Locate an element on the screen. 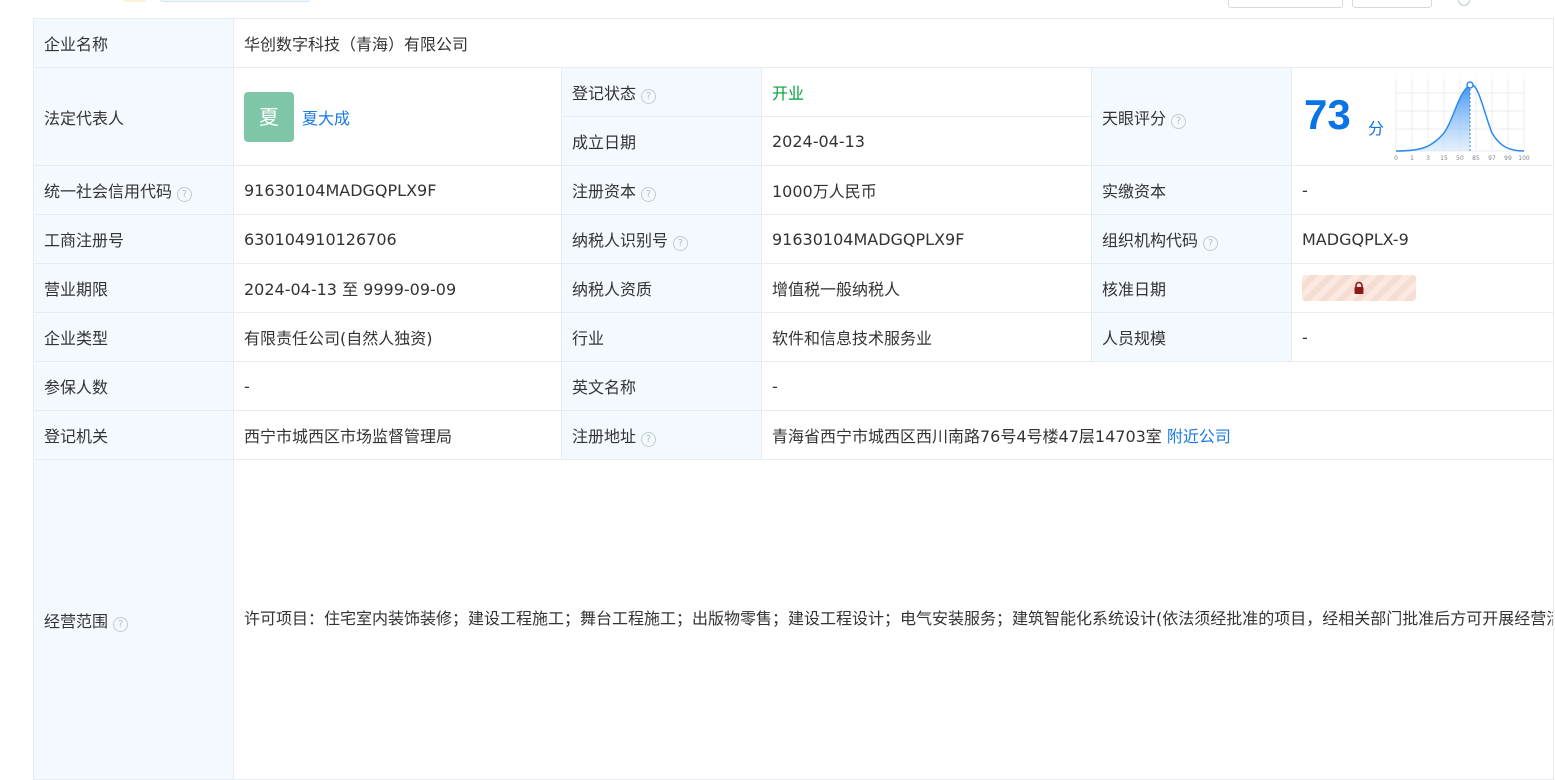 The height and width of the screenshot is (780, 1555). scope-label-cell: 经营范围? is located at coordinates (133, 619).